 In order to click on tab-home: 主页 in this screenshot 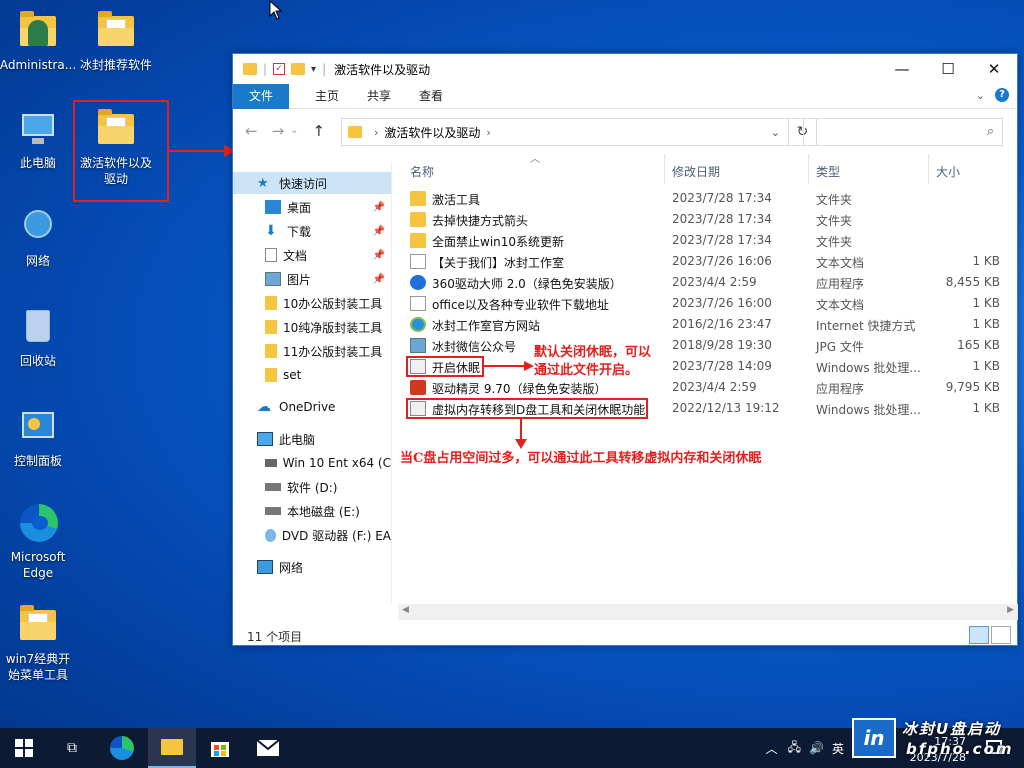, I will do `click(327, 96)`.